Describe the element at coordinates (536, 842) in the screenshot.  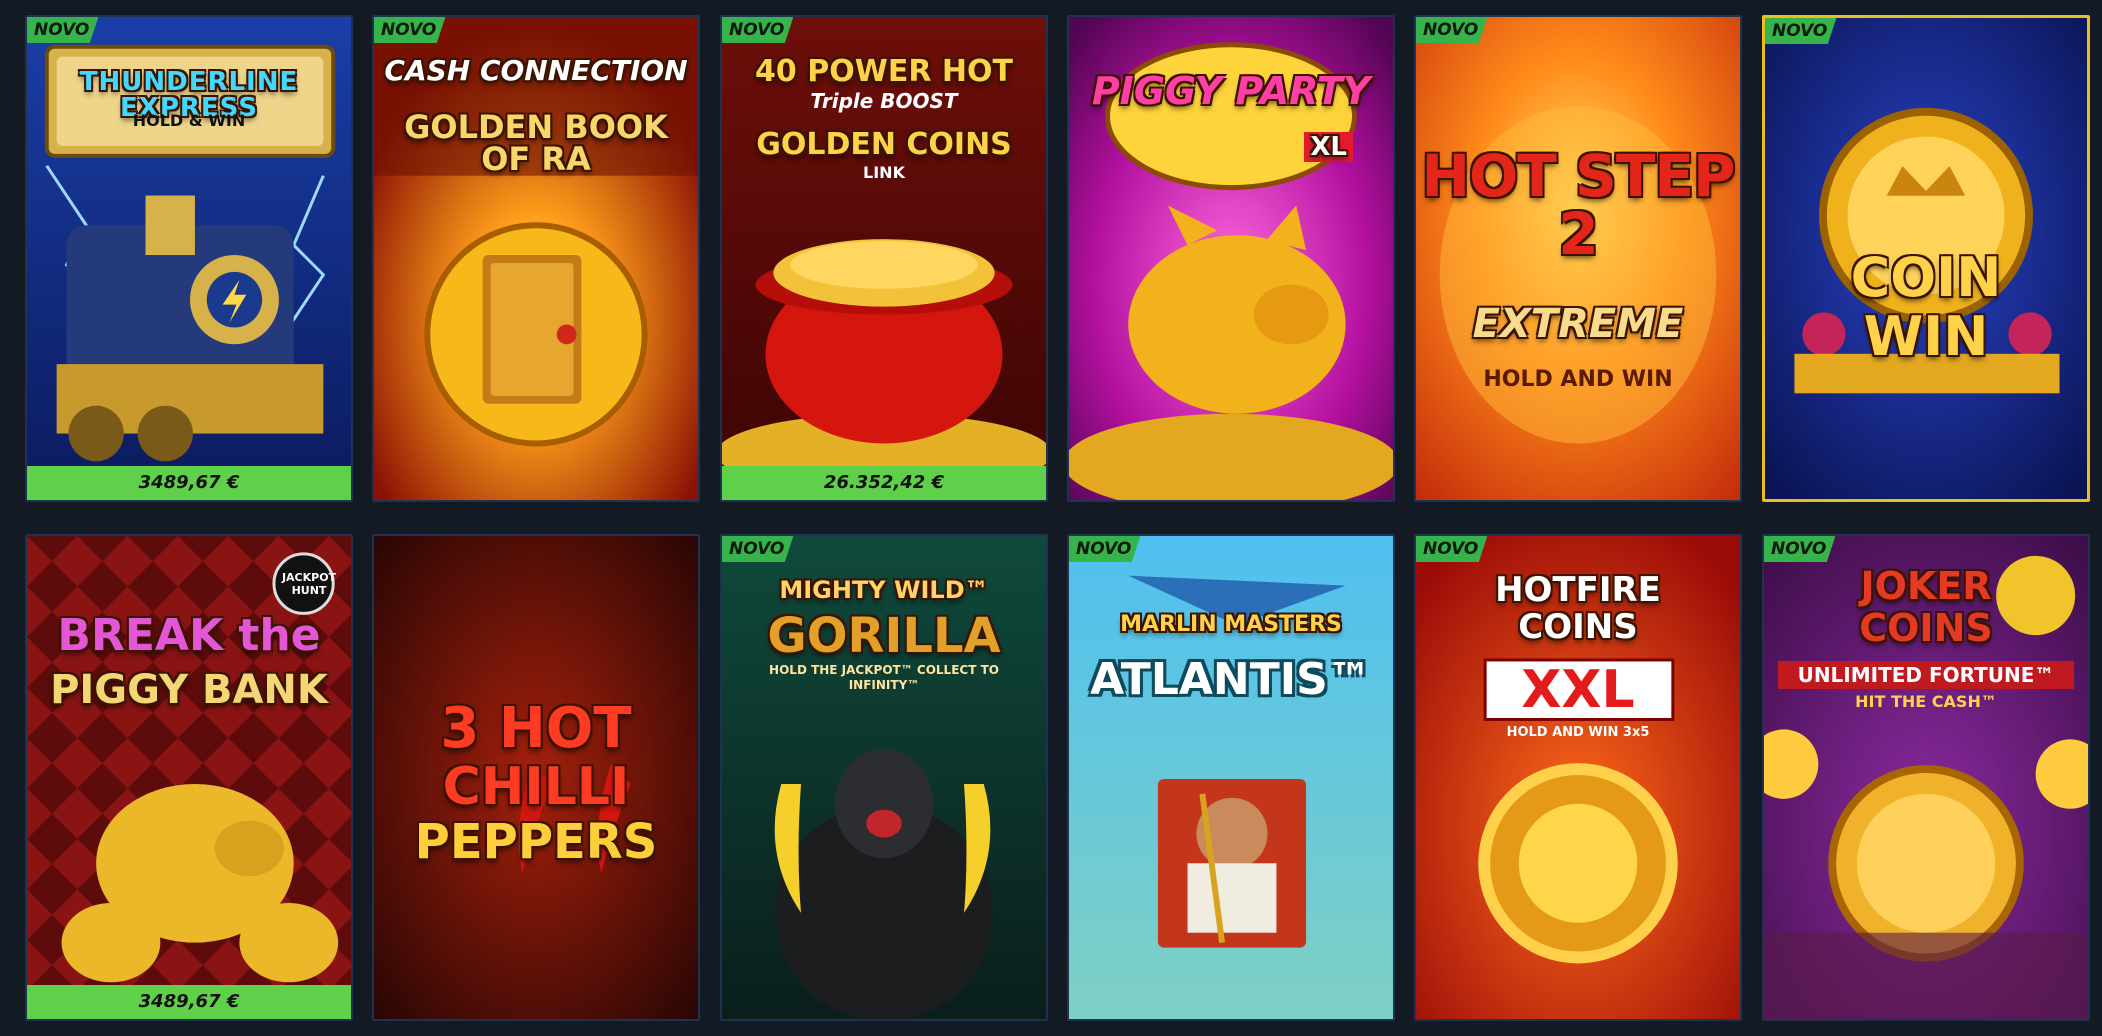
I see `game-title: PEPPERS` at that location.